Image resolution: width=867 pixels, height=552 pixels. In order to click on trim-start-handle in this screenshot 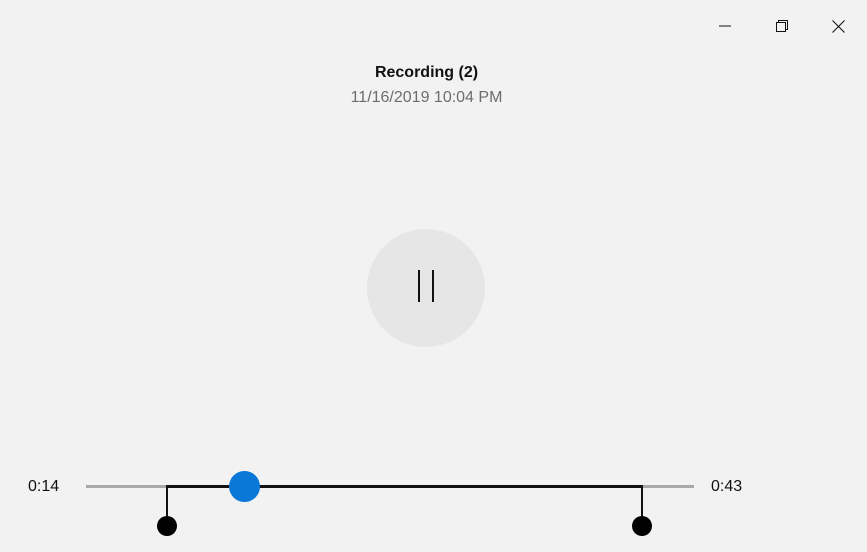, I will do `click(167, 510)`.